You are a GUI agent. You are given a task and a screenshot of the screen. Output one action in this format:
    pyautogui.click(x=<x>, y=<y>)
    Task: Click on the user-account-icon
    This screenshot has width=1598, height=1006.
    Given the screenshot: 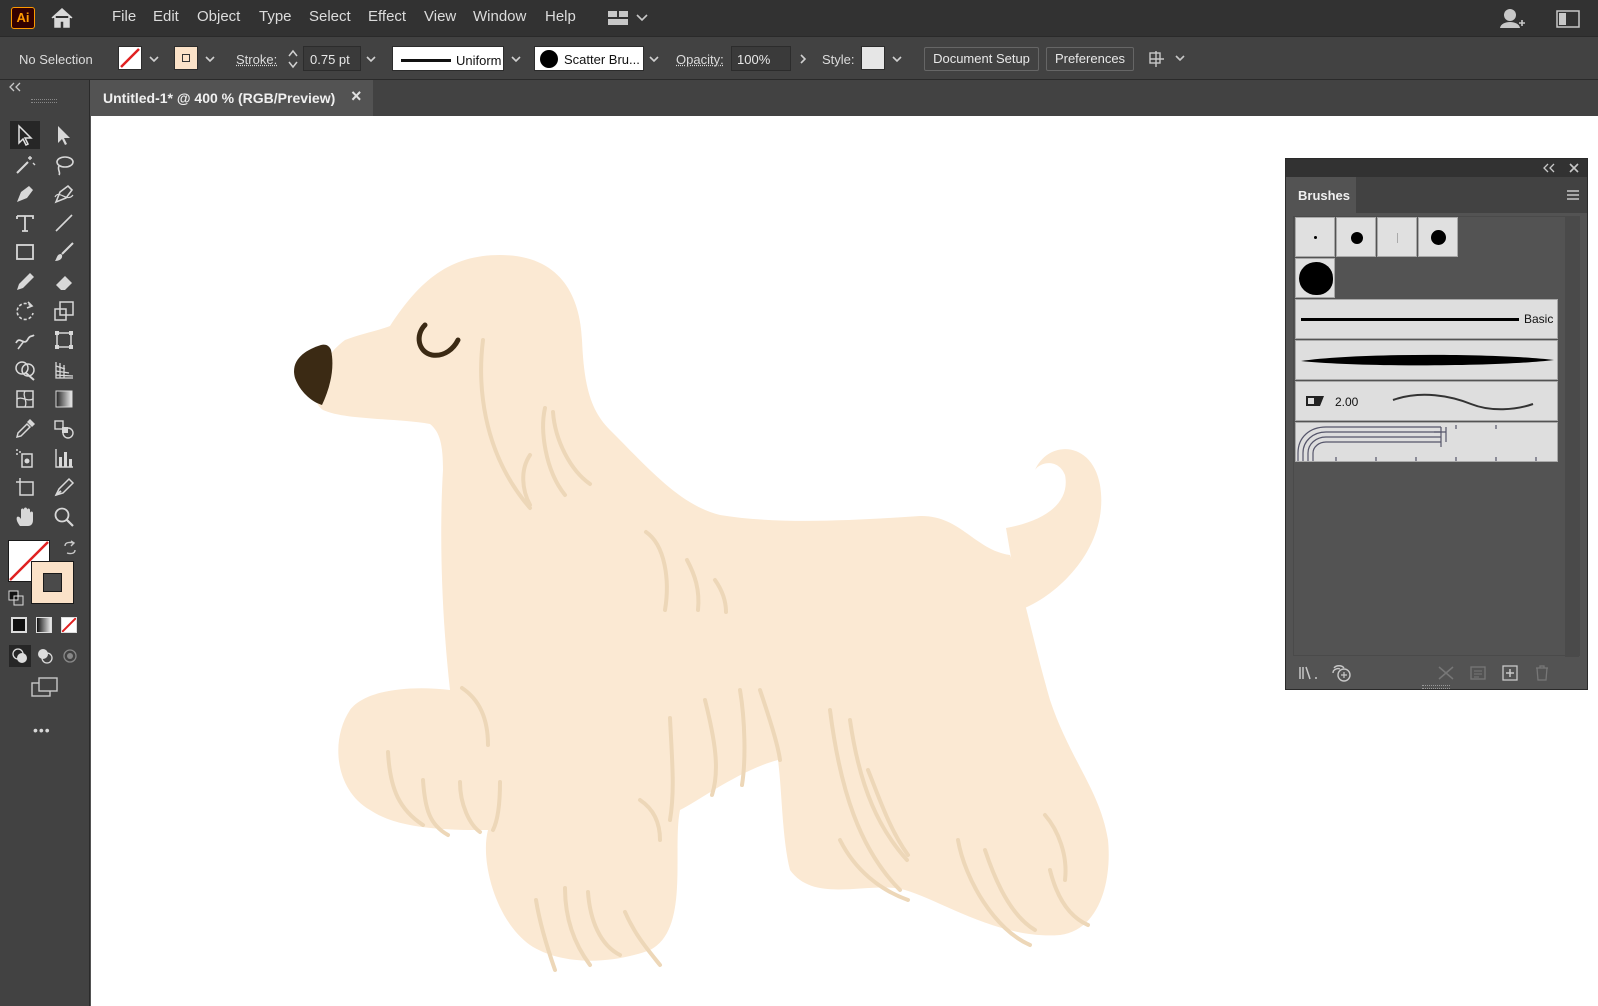 What is the action you would take?
    pyautogui.click(x=1512, y=19)
    